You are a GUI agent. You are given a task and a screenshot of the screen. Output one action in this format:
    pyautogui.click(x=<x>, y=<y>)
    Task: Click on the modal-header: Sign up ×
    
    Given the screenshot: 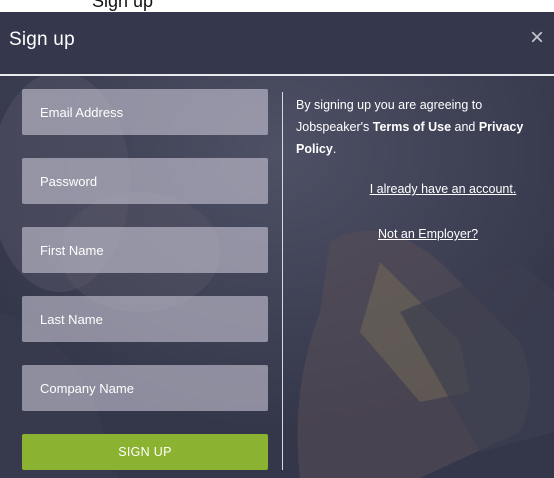 What is the action you would take?
    pyautogui.click(x=277, y=43)
    